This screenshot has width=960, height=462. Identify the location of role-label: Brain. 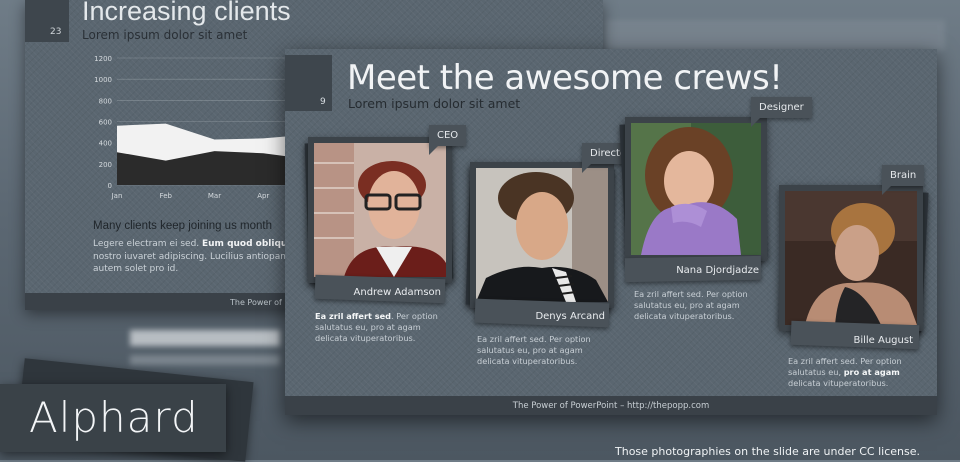
(903, 180).